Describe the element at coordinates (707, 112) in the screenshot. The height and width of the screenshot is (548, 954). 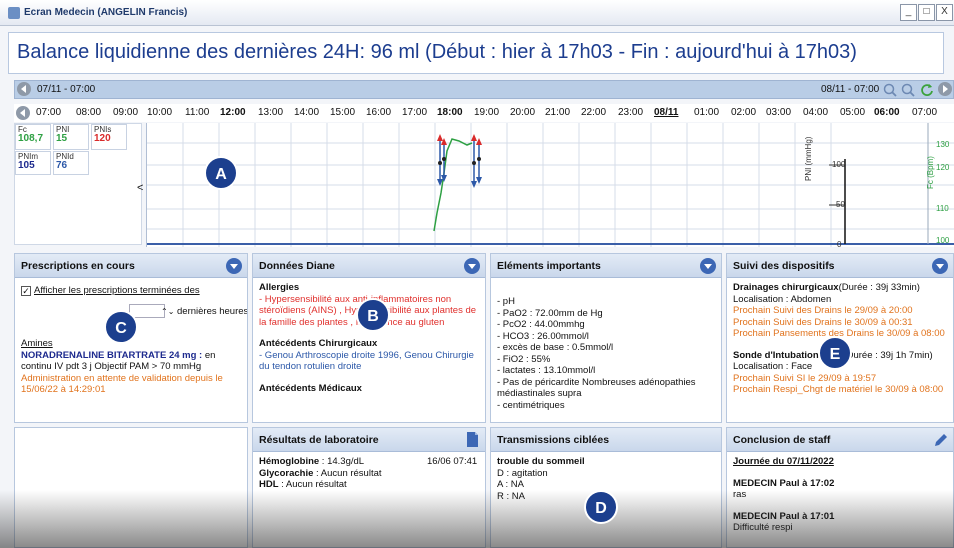
I see `hour-label: 01:00` at that location.